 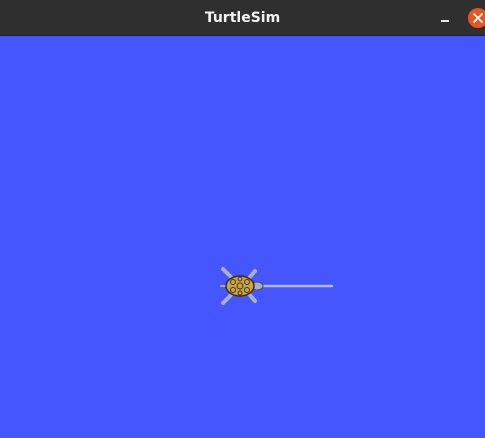 I want to click on close-icon, so click(x=478, y=18).